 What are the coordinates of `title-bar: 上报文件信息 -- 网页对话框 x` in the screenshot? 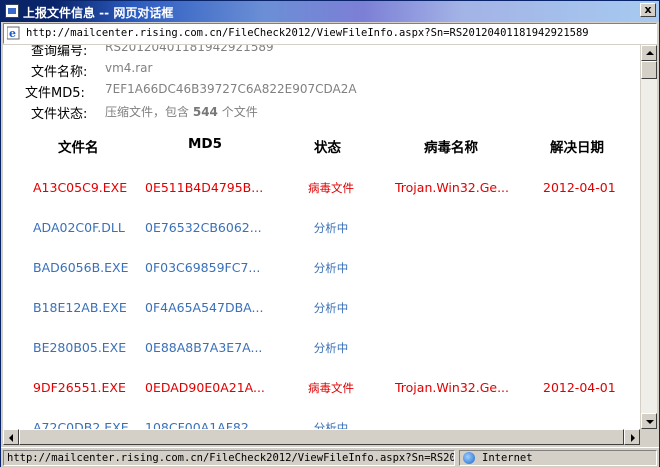 It's located at (330, 11).